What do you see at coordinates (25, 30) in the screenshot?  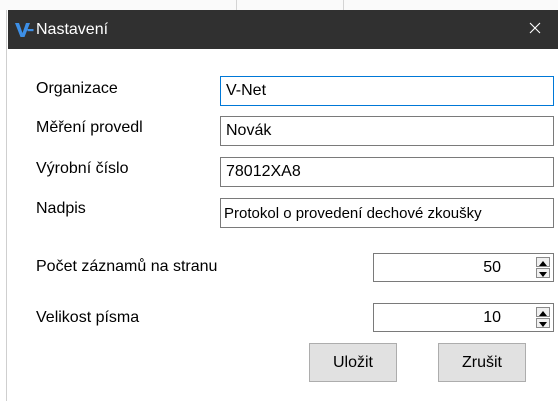 I see `v-net-logo-icon` at bounding box center [25, 30].